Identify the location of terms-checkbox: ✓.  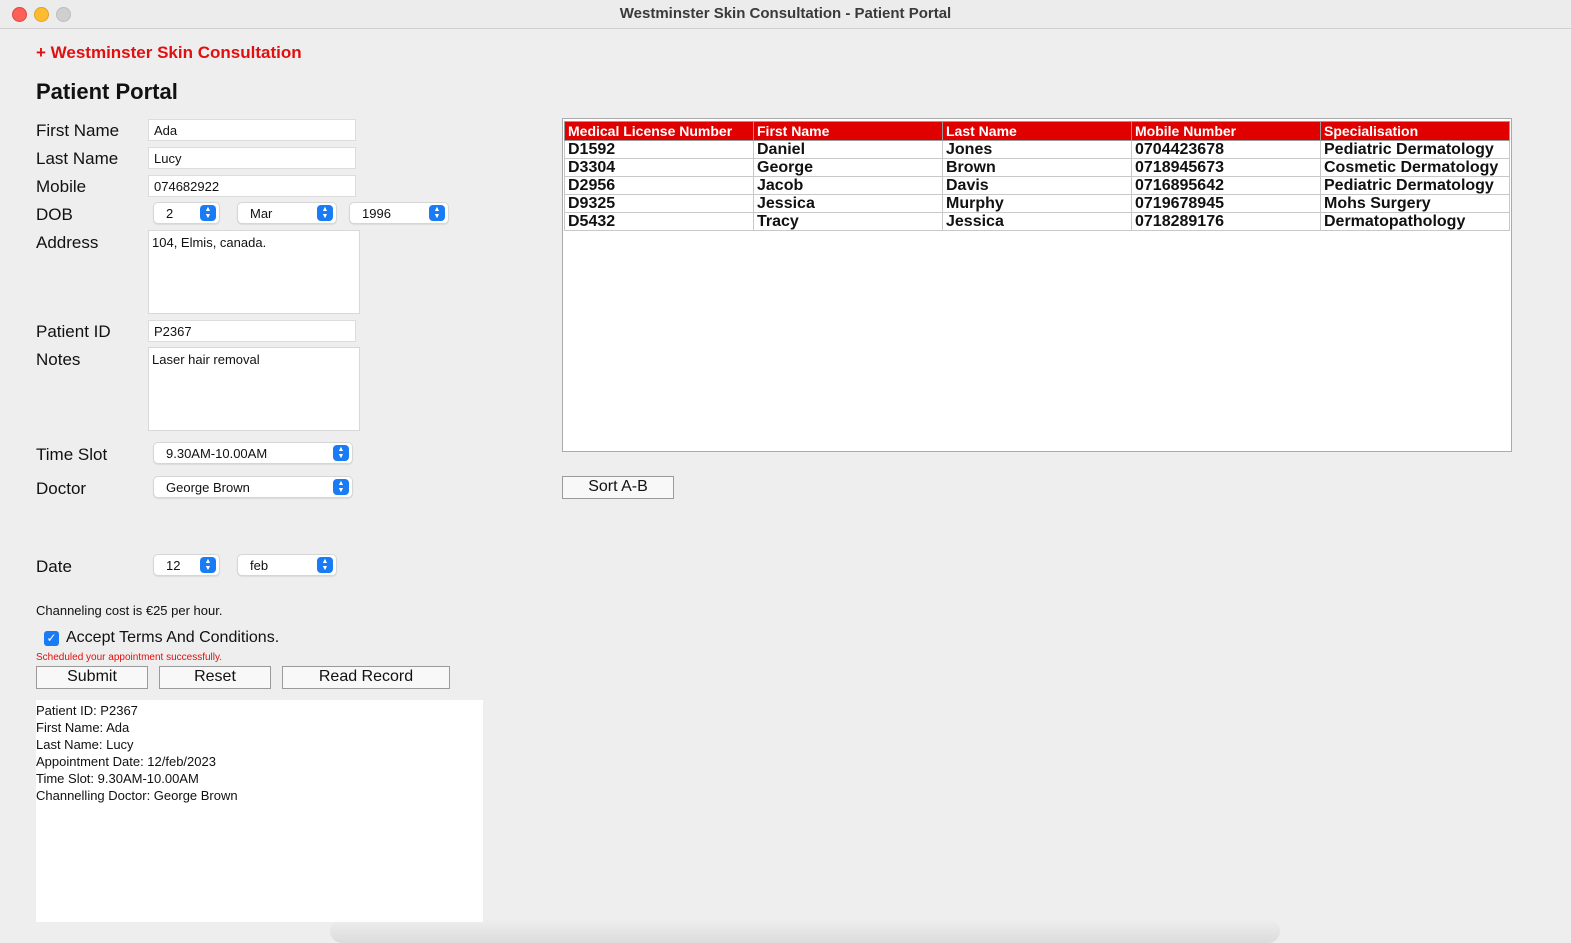
(51, 638).